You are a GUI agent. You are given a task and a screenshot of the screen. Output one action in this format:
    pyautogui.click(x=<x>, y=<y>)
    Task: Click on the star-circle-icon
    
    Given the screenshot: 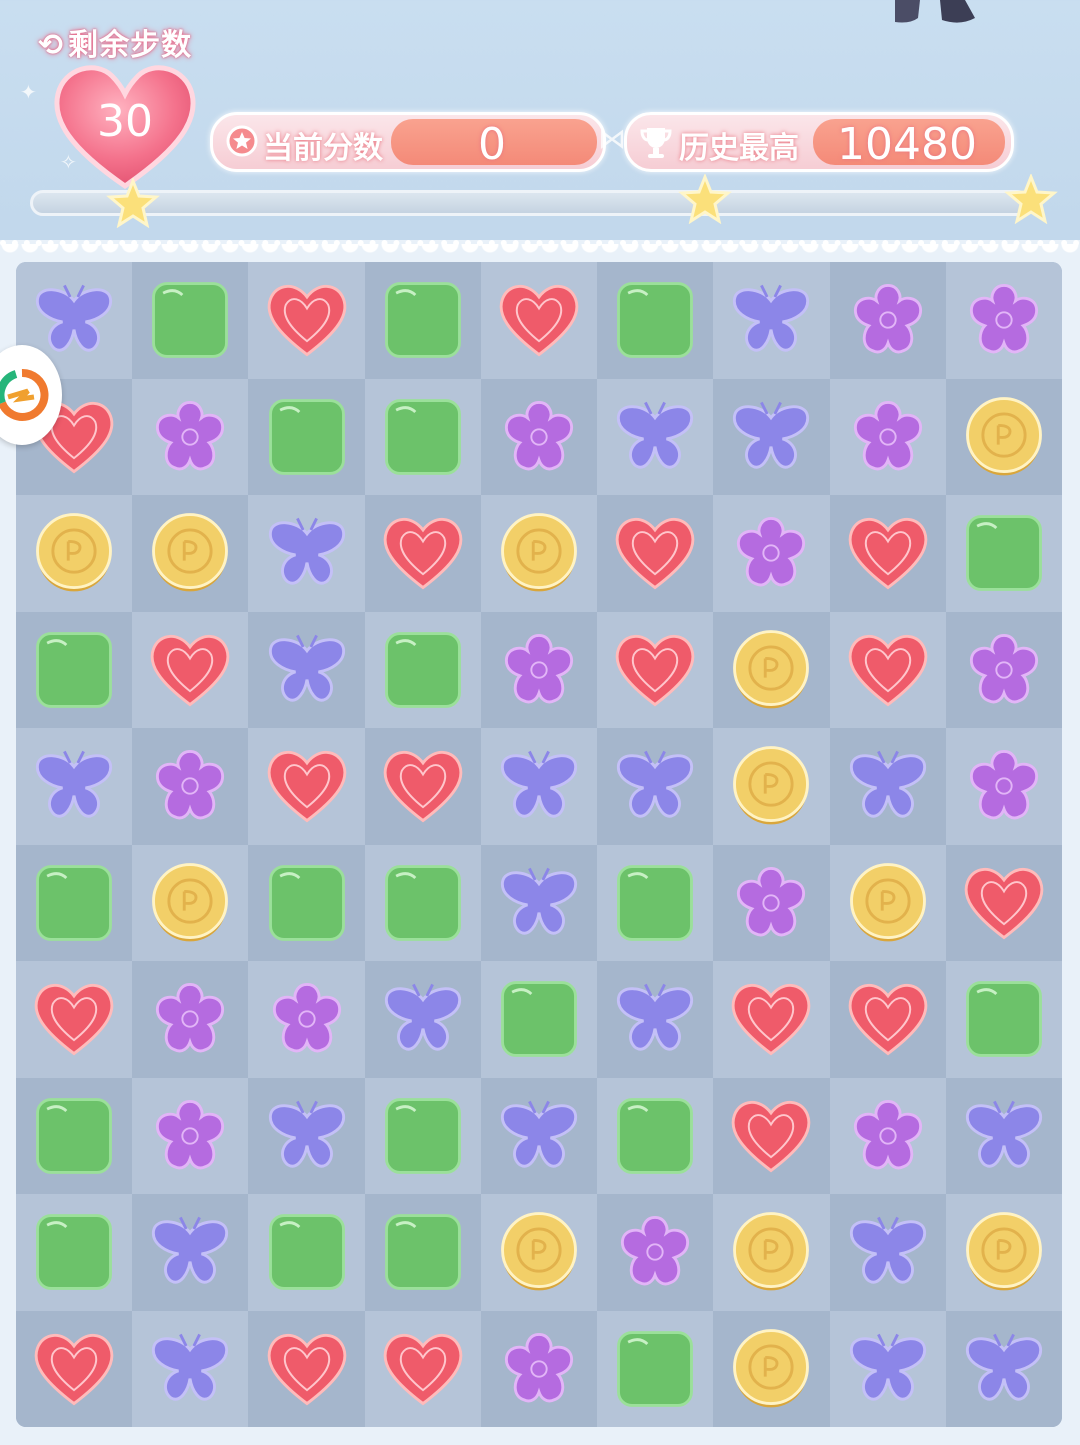 What is the action you would take?
    pyautogui.click(x=242, y=141)
    